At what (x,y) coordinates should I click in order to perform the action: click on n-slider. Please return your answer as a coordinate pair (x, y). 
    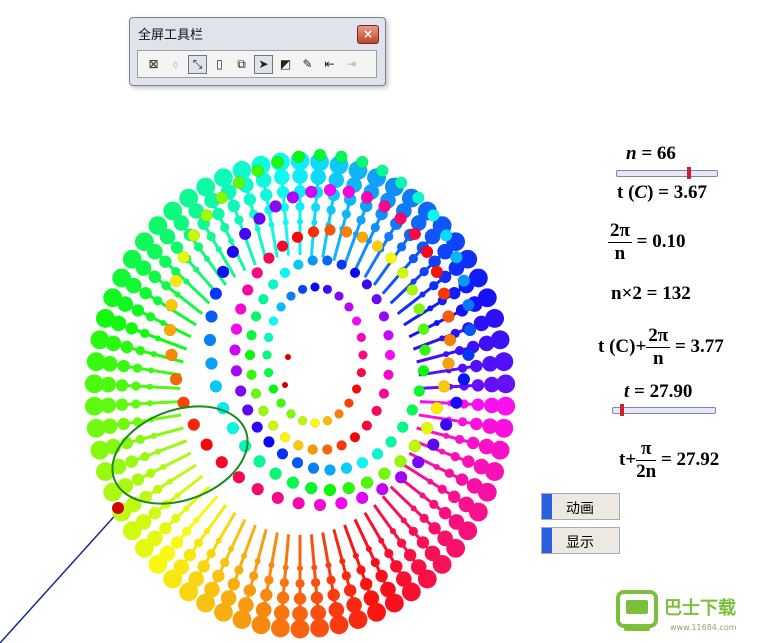
    Looking at the image, I should click on (667, 173).